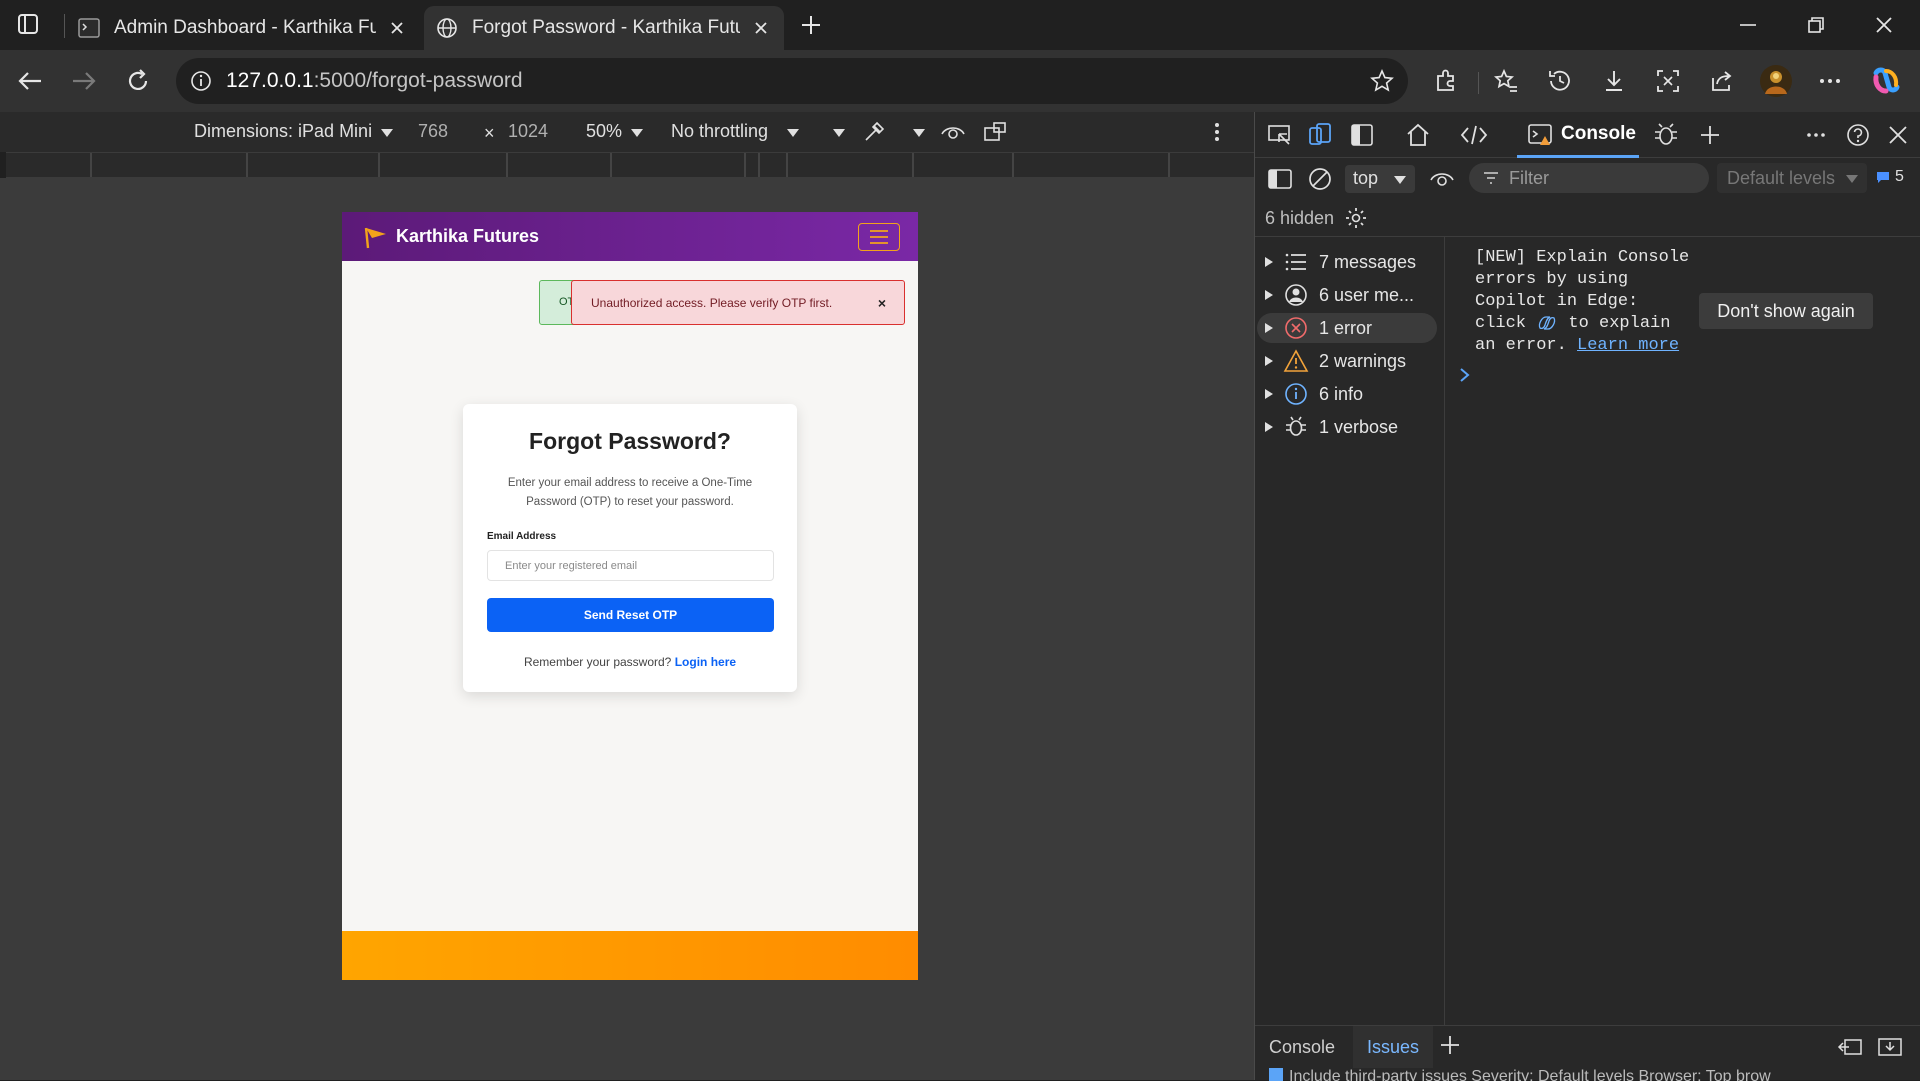  What do you see at coordinates (1366, 178) in the screenshot?
I see `context-value: top` at bounding box center [1366, 178].